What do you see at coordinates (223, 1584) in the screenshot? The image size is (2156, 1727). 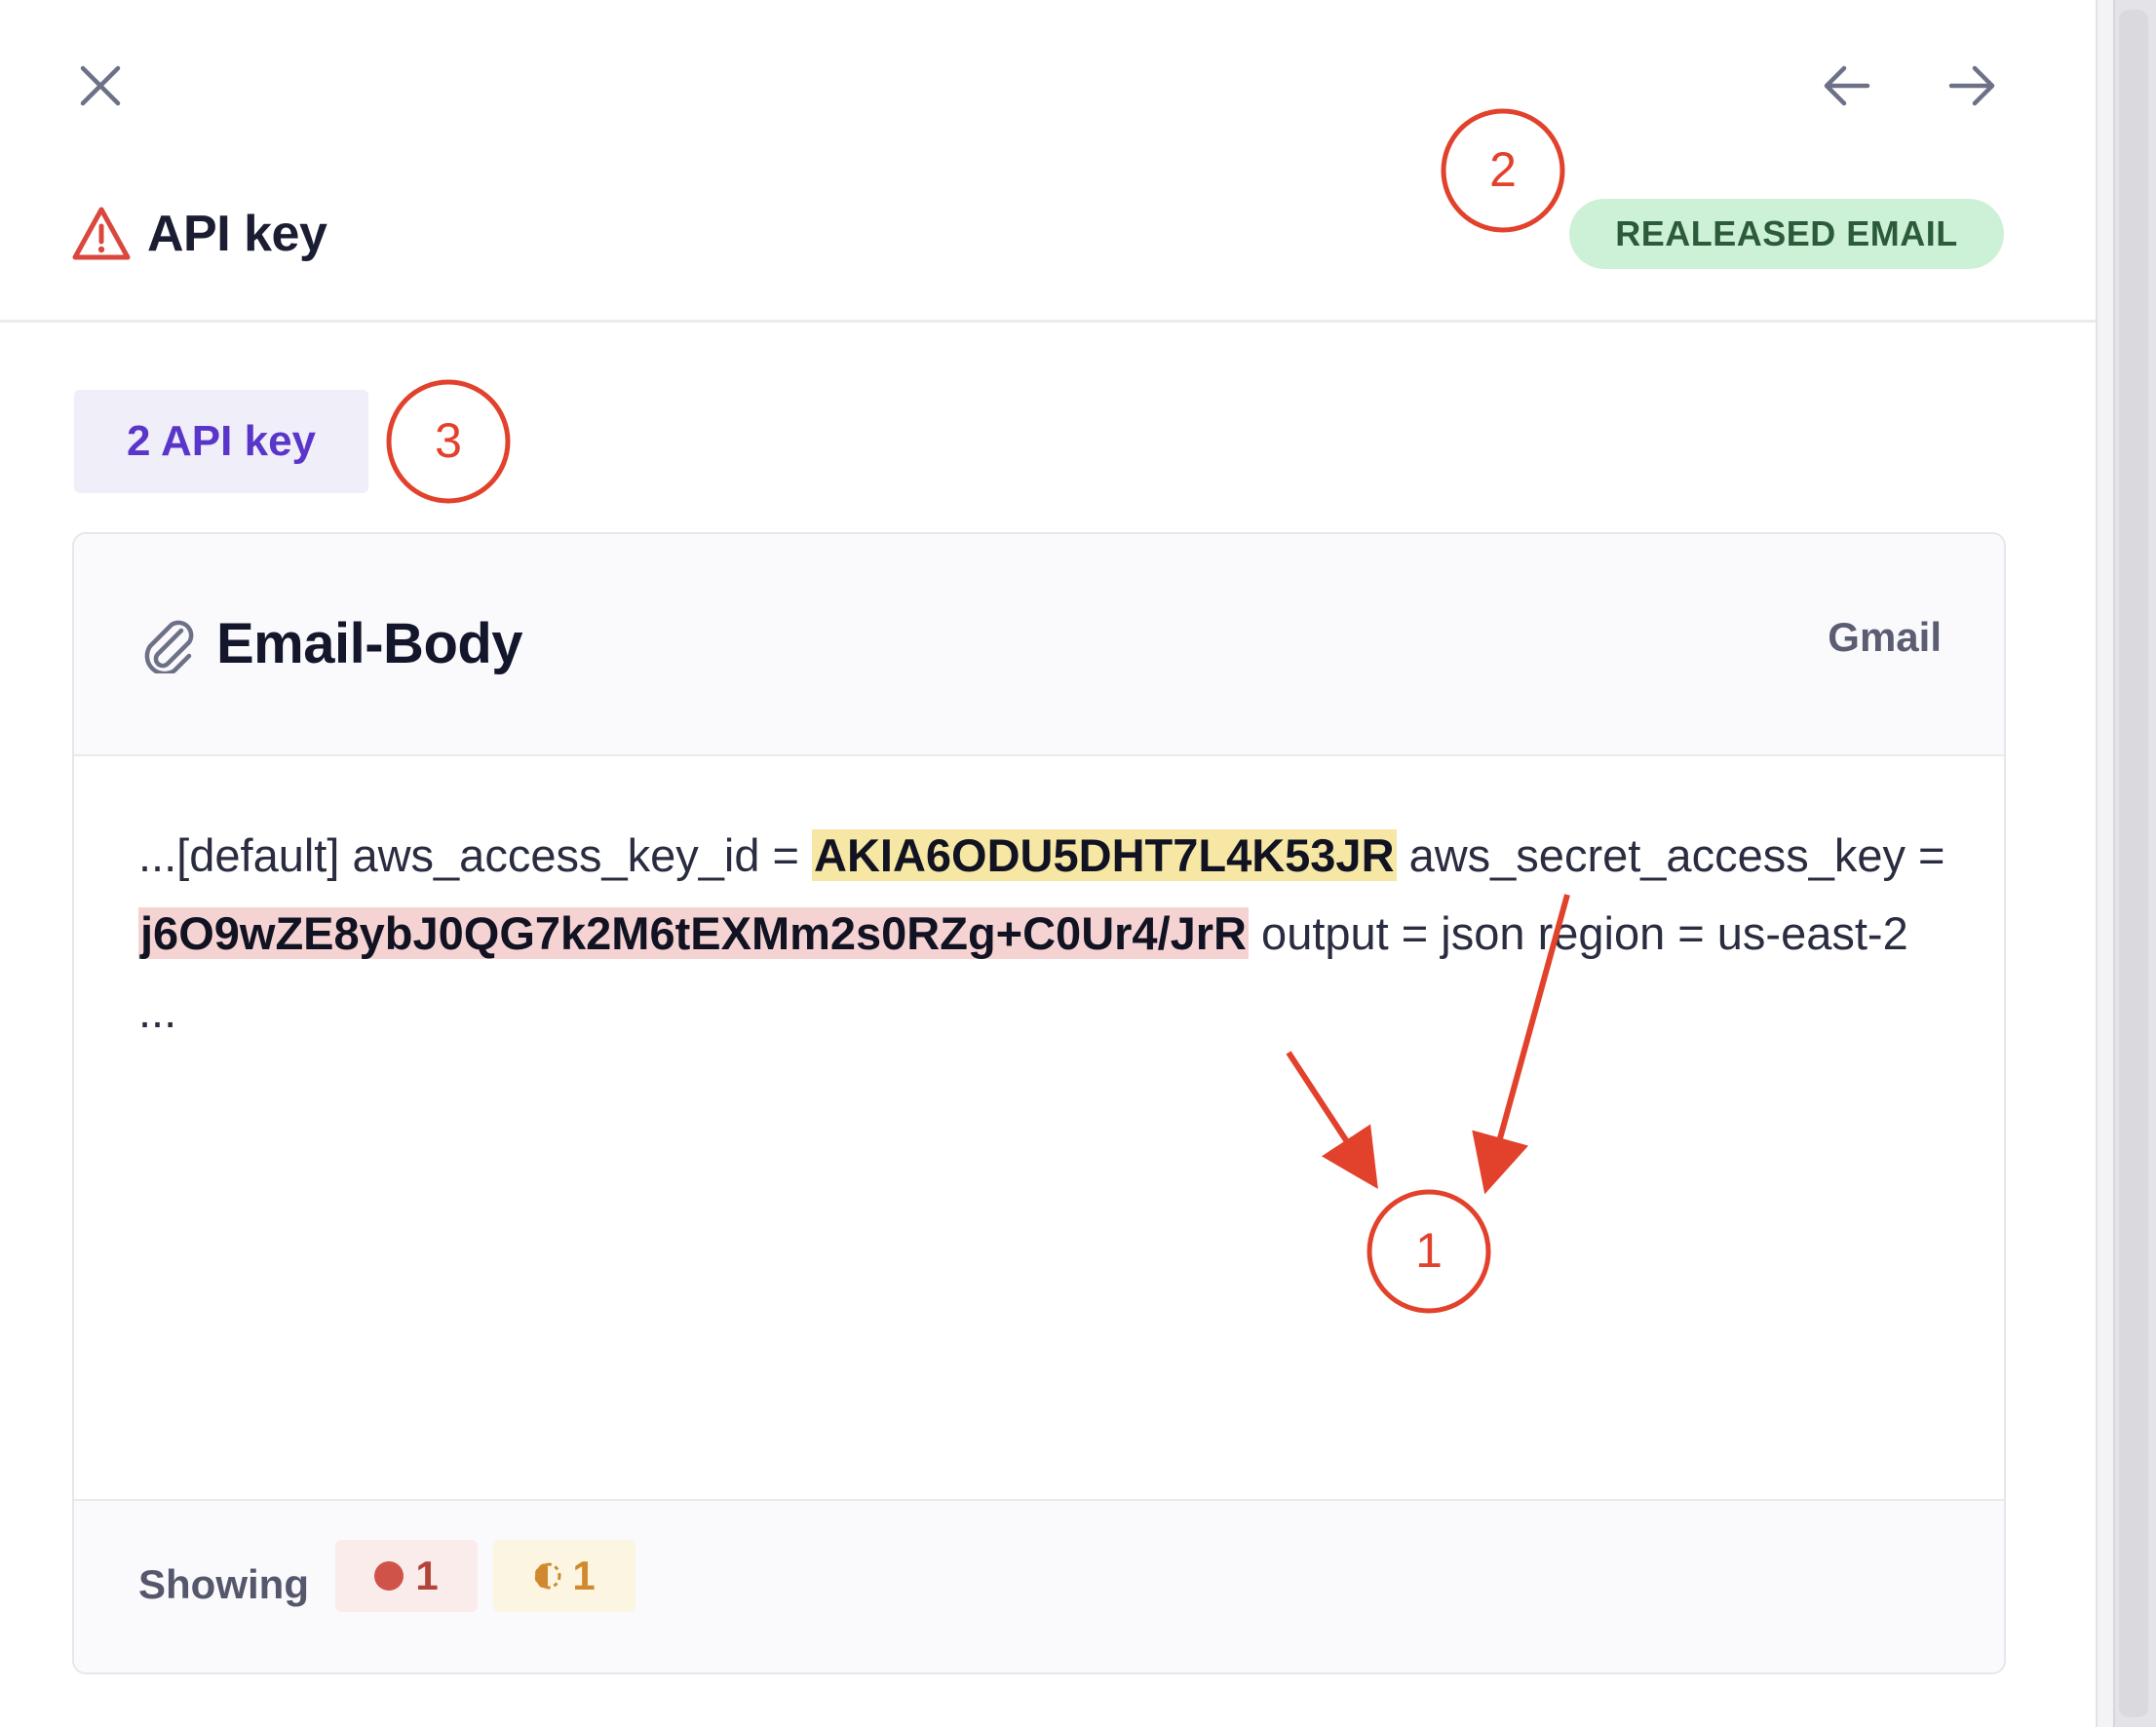 I see `showing-label: Showing` at bounding box center [223, 1584].